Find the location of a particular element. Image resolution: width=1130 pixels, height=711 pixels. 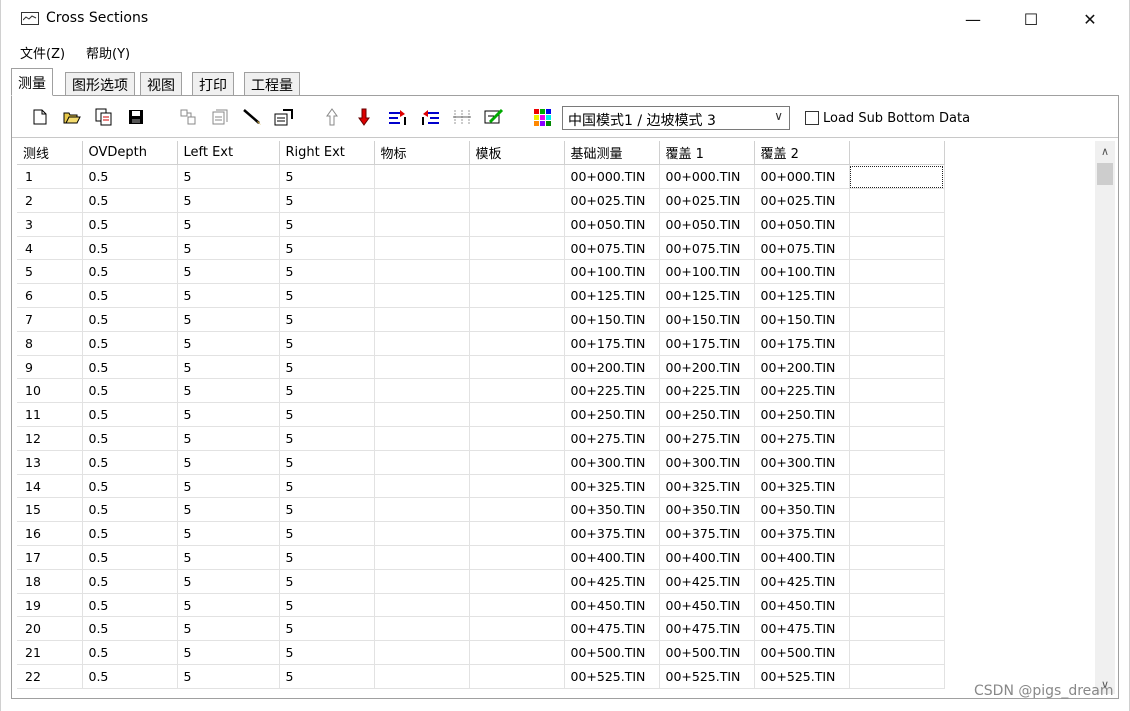

row-number-cell: 9 is located at coordinates (50, 367).